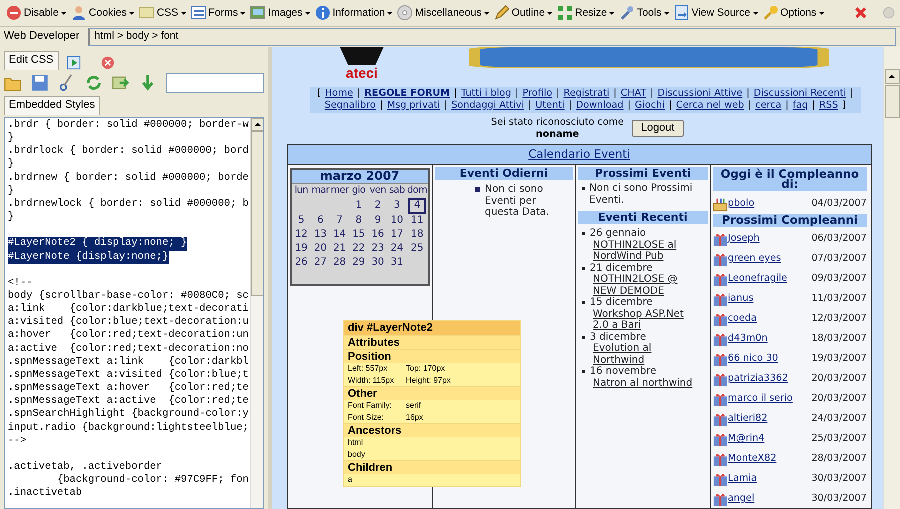  Describe the element at coordinates (319, 94) in the screenshot. I see `bracket: [` at that location.